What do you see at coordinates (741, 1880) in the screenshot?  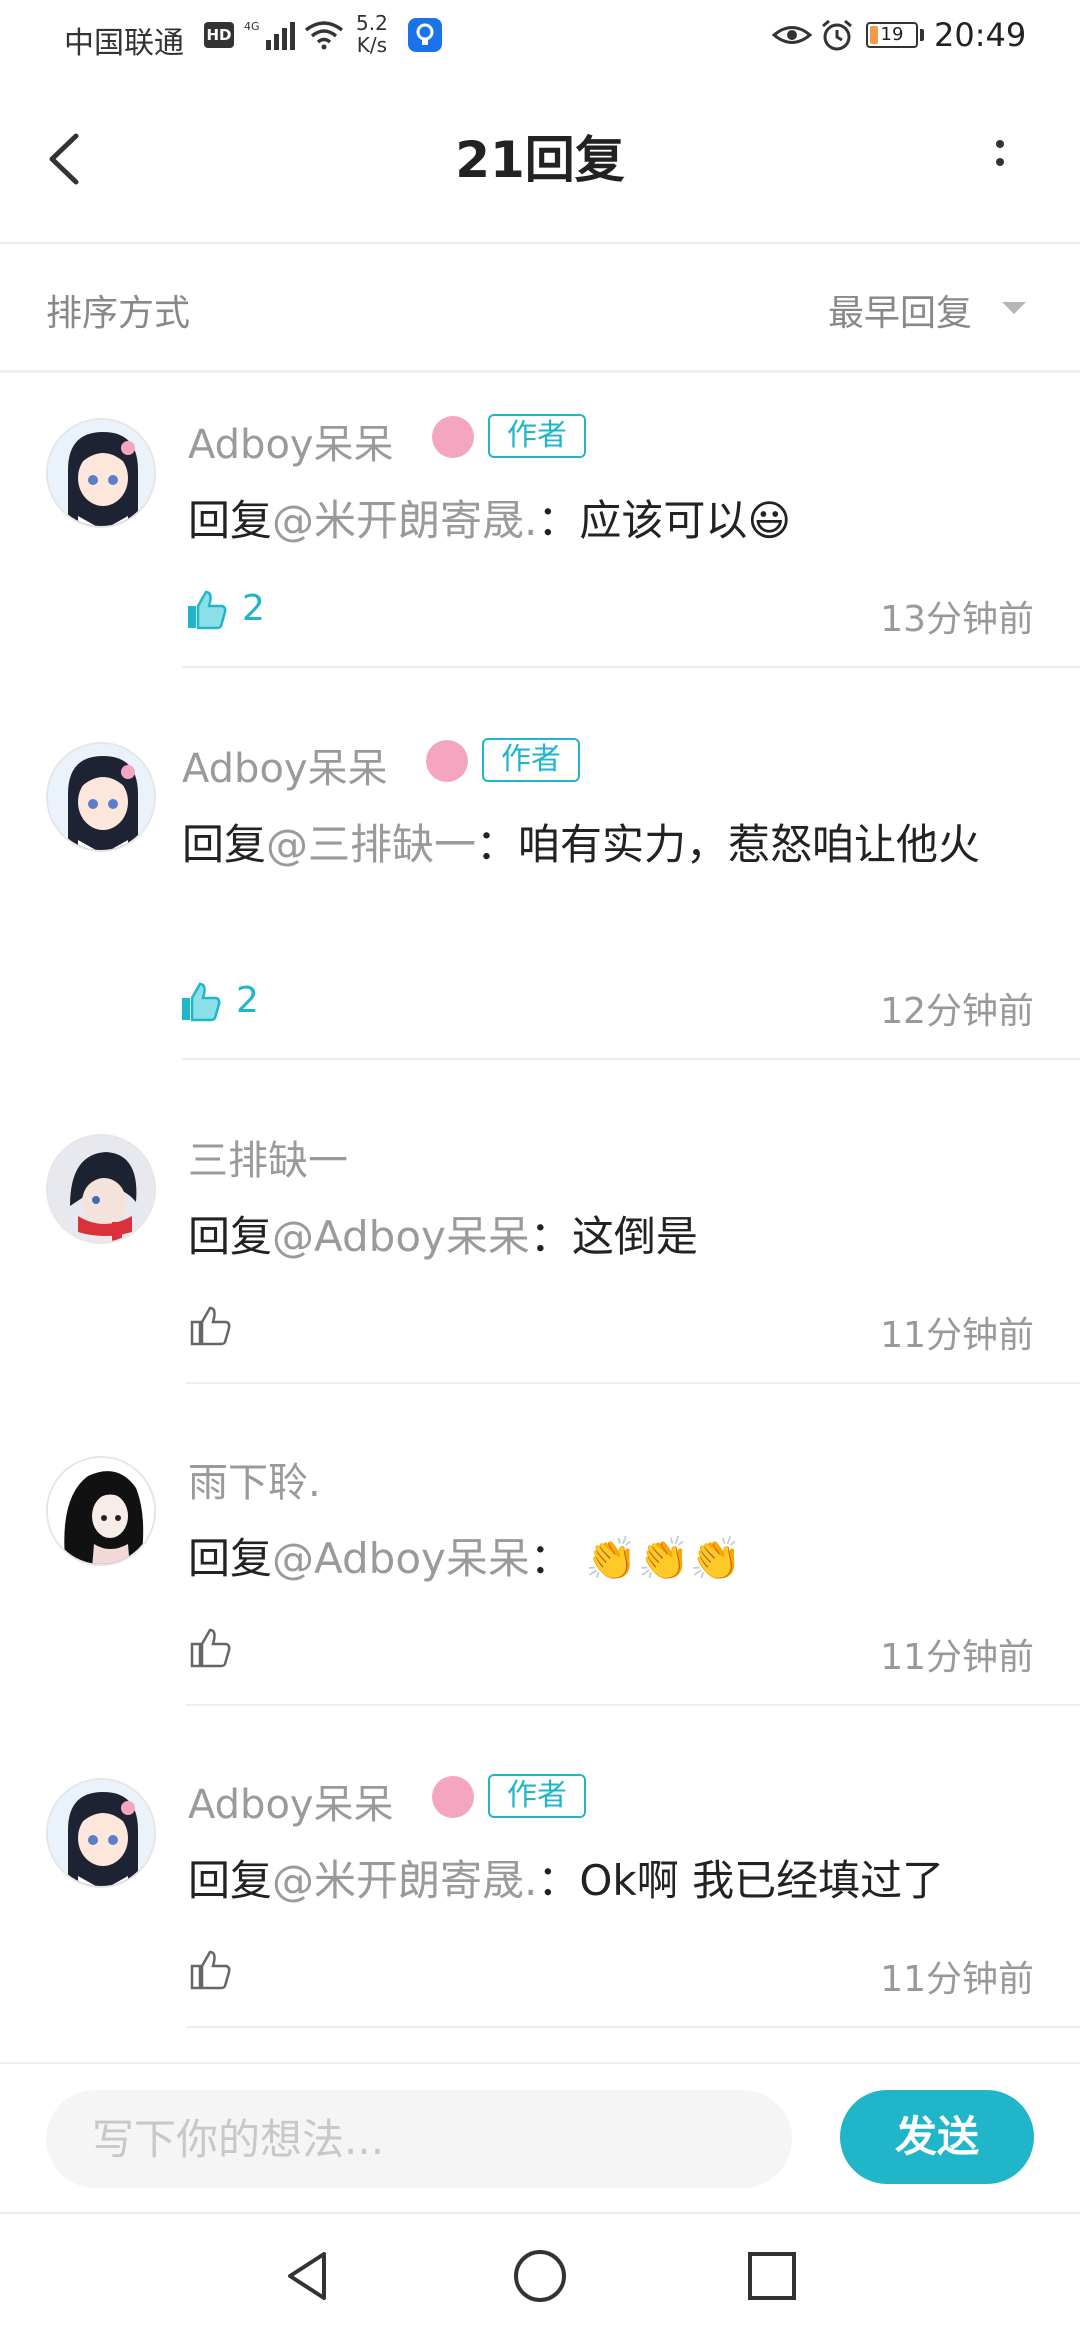 I see `comment-body: ：Ok啊 我已经填过了` at bounding box center [741, 1880].